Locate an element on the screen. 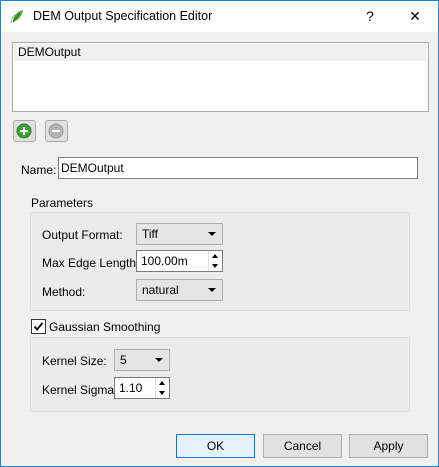 The width and height of the screenshot is (439, 467). kernel-size-label: Kernel Size: is located at coordinates (74, 361).